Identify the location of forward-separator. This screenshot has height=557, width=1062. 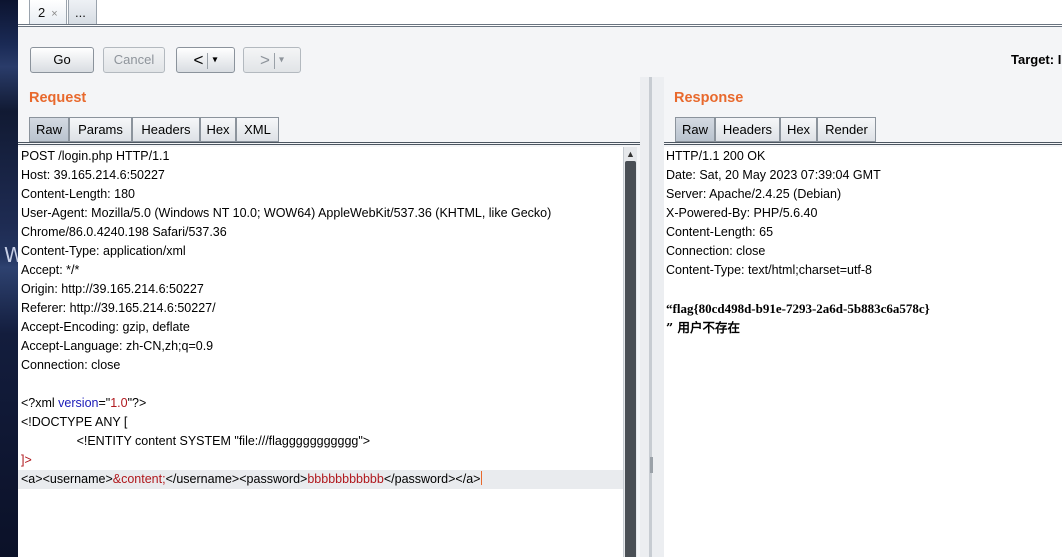
(274, 60).